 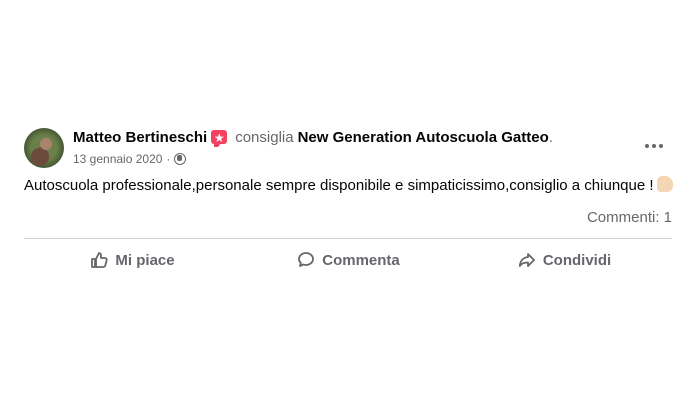 I want to click on like-label: Mi piace, so click(x=145, y=260).